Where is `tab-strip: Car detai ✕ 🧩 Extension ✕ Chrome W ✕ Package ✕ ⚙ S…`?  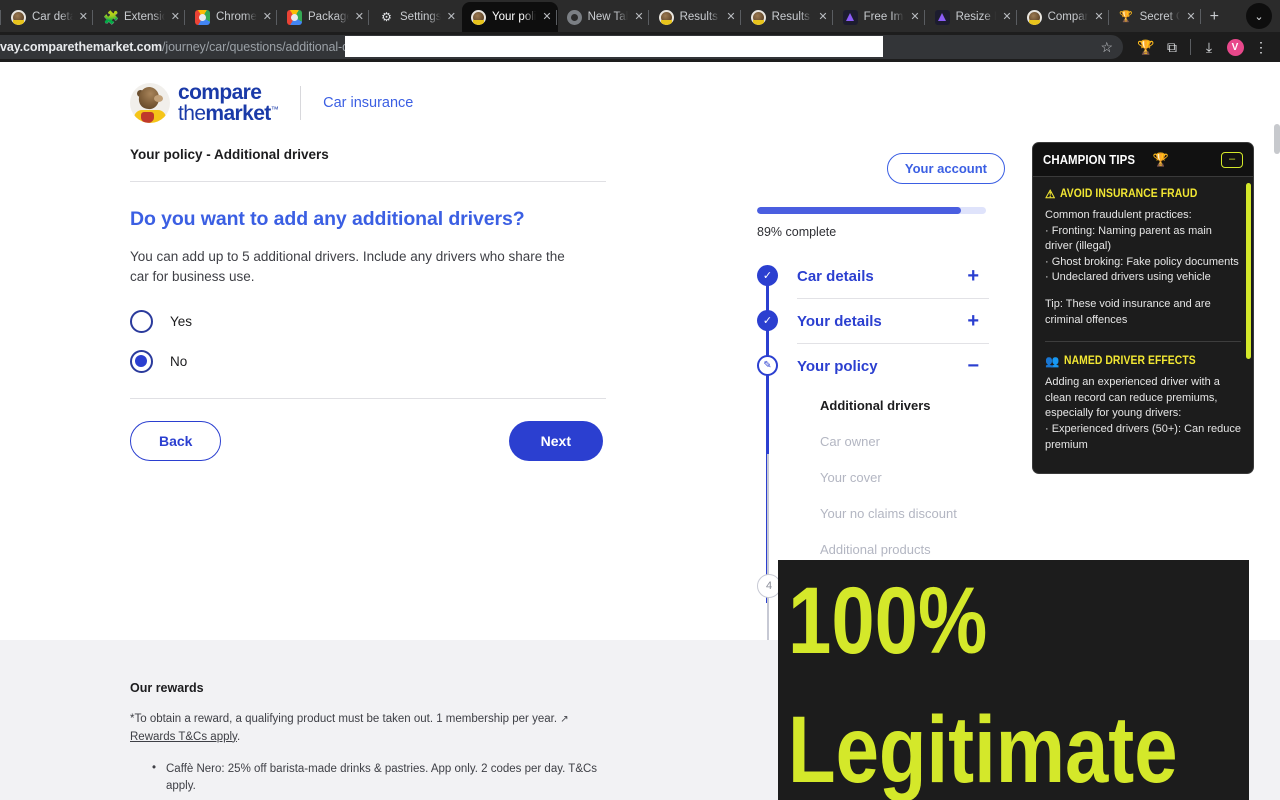
tab-strip: Car detai ✕ 🧩 Extension ✕ Chrome W ✕ Package ✕ ⚙ S… is located at coordinates (640, 16).